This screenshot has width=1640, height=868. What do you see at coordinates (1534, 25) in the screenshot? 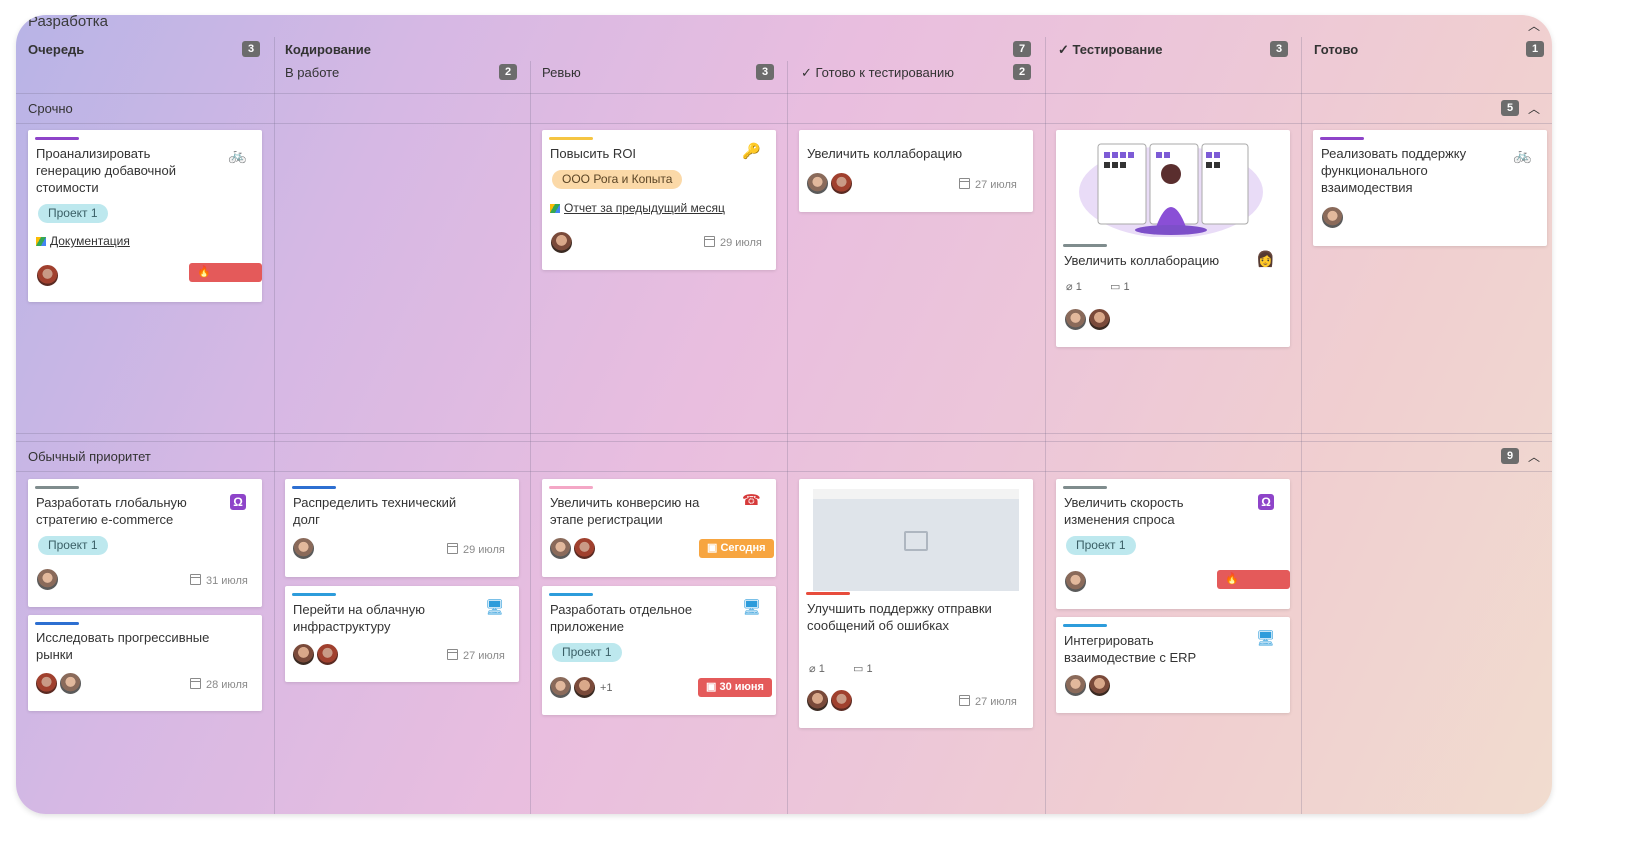
I see `collapse-board-icon: ︿` at bounding box center [1534, 25].